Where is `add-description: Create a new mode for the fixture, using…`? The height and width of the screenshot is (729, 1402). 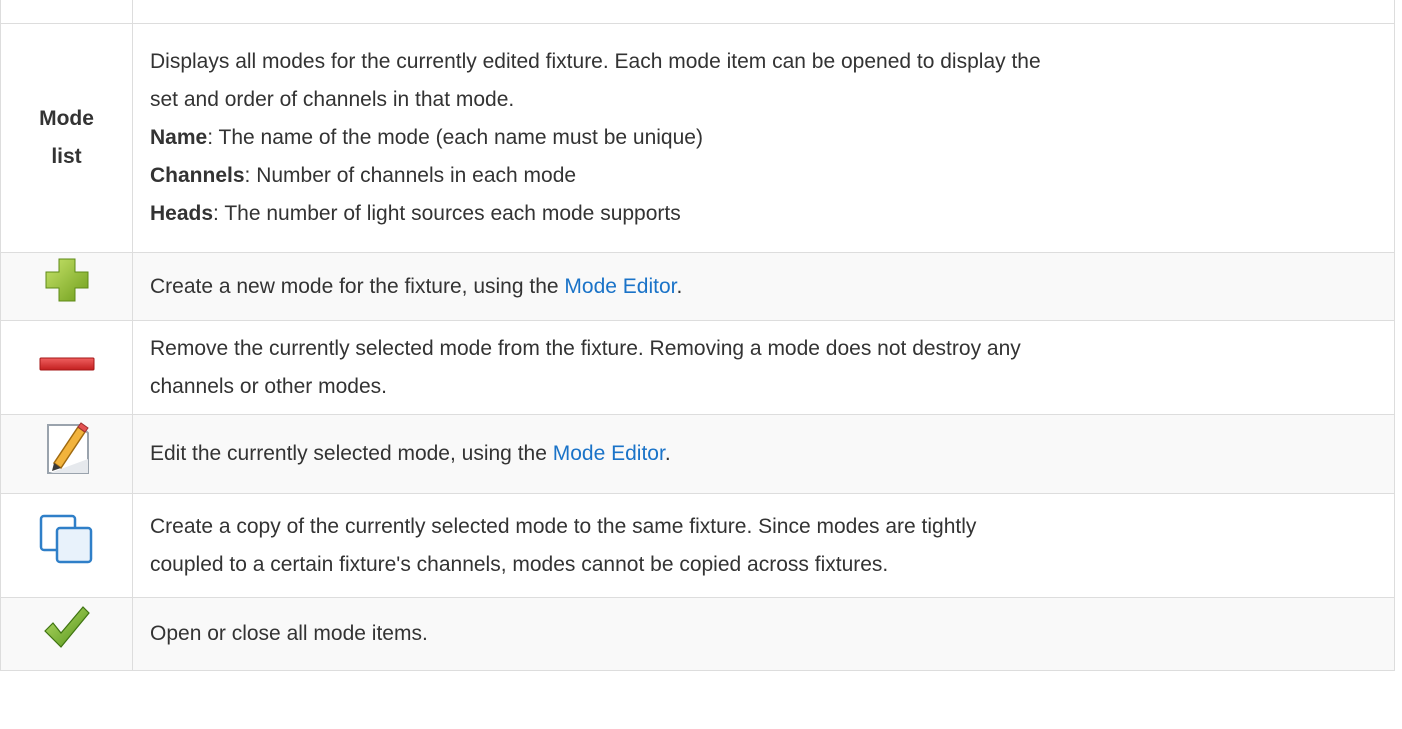
add-description: Create a new mode for the fixture, using… is located at coordinates (763, 286).